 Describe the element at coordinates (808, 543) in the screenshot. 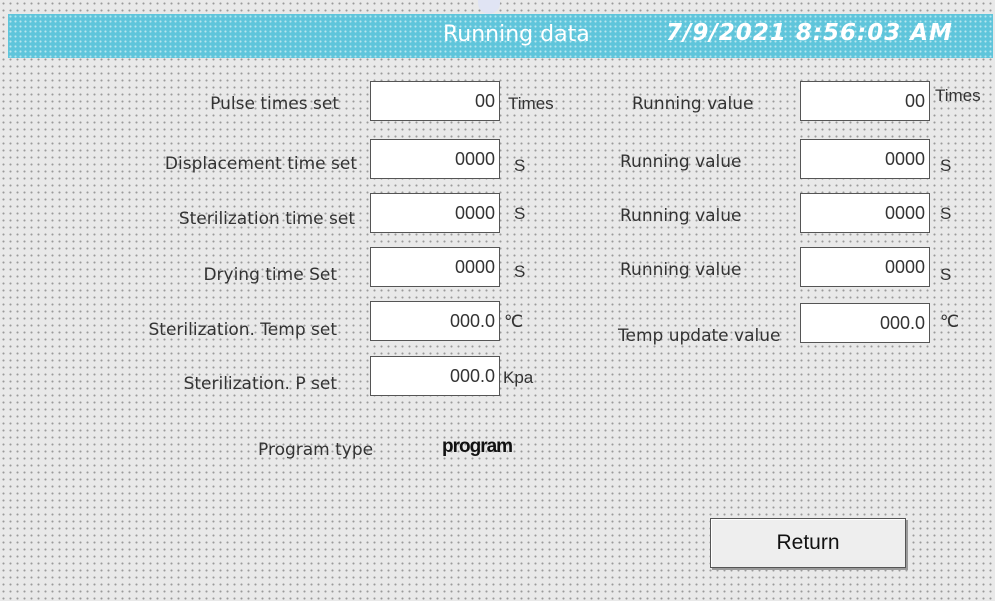

I see `return-button: Return` at that location.